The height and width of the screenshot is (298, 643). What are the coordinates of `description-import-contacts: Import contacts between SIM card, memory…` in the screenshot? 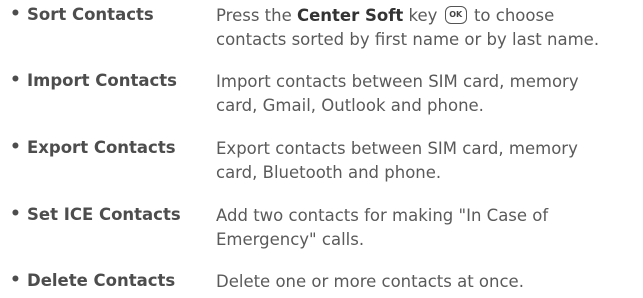 It's located at (397, 93).